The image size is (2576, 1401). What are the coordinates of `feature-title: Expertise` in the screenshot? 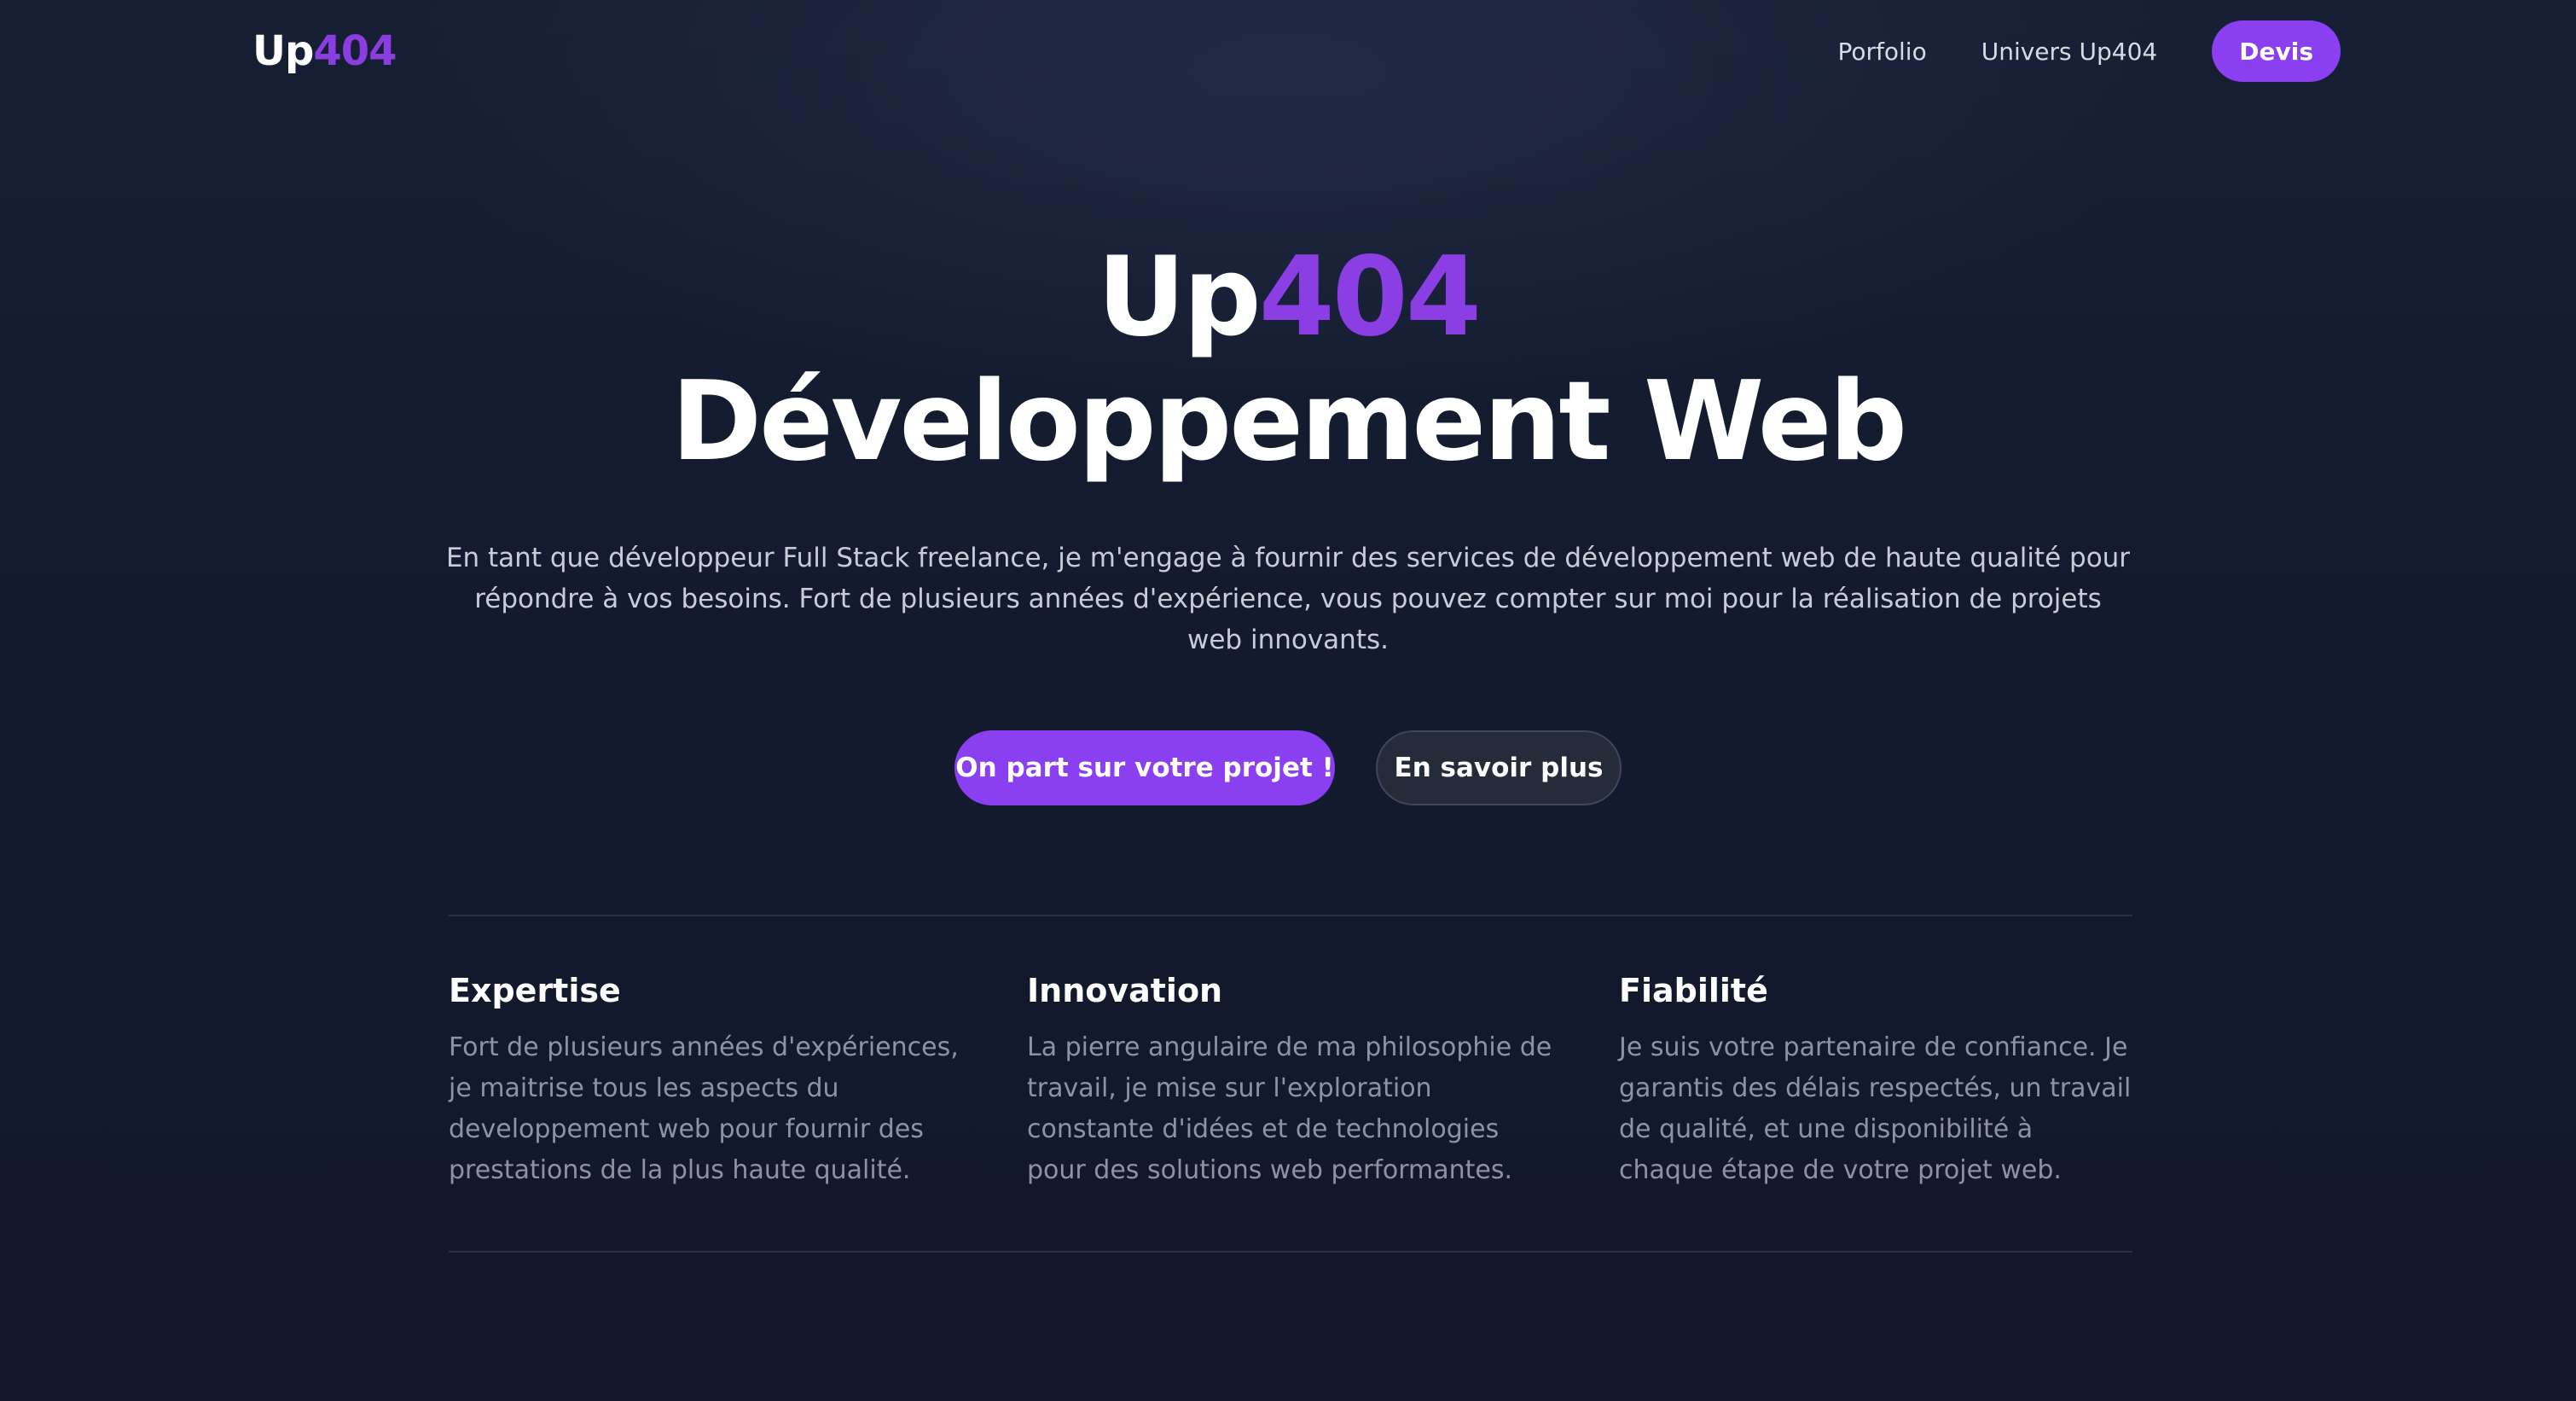 It's located at (535, 990).